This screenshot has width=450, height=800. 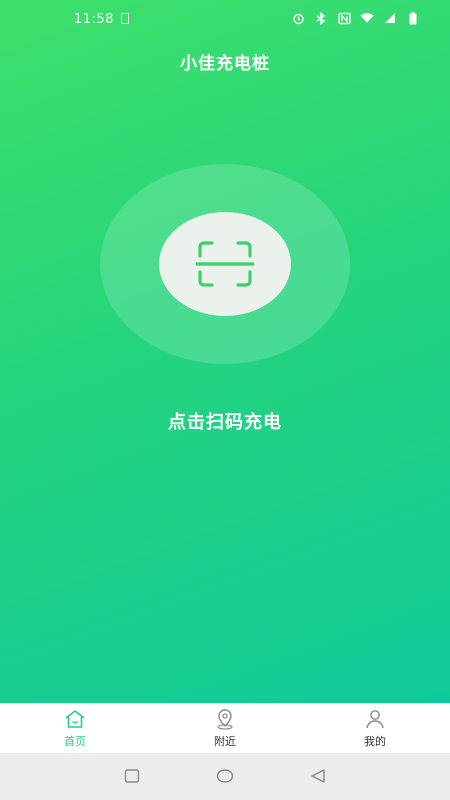 I want to click on tab-label-home: 首页, so click(x=75, y=741).